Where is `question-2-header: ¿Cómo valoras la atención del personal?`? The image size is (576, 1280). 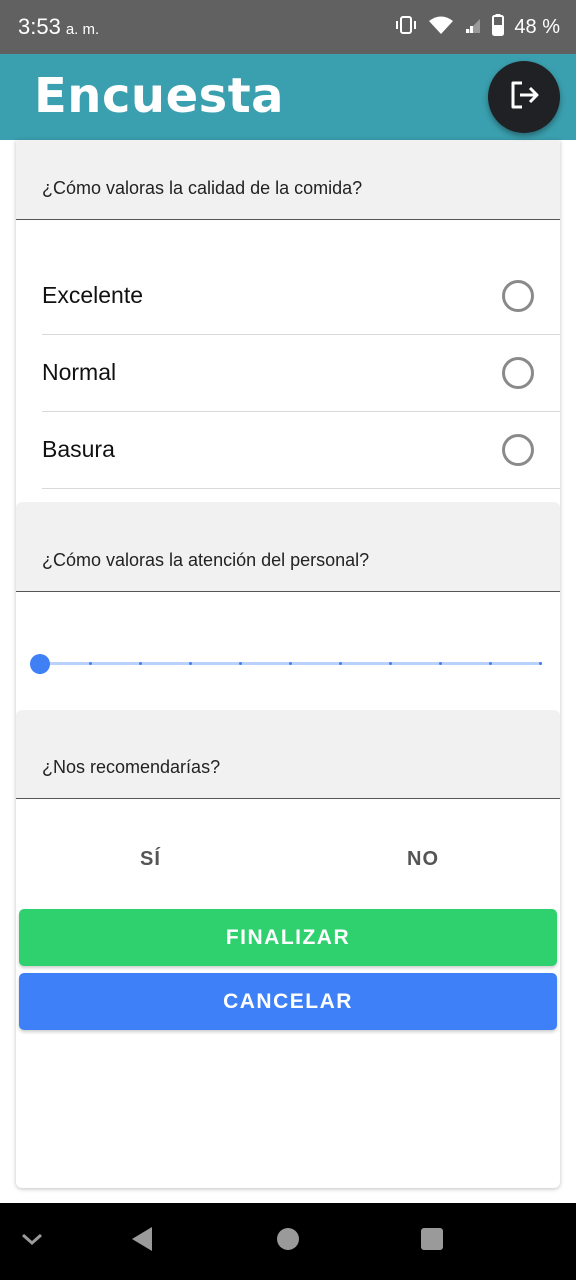
question-2-header: ¿Cómo valoras la atención del personal? is located at coordinates (288, 547).